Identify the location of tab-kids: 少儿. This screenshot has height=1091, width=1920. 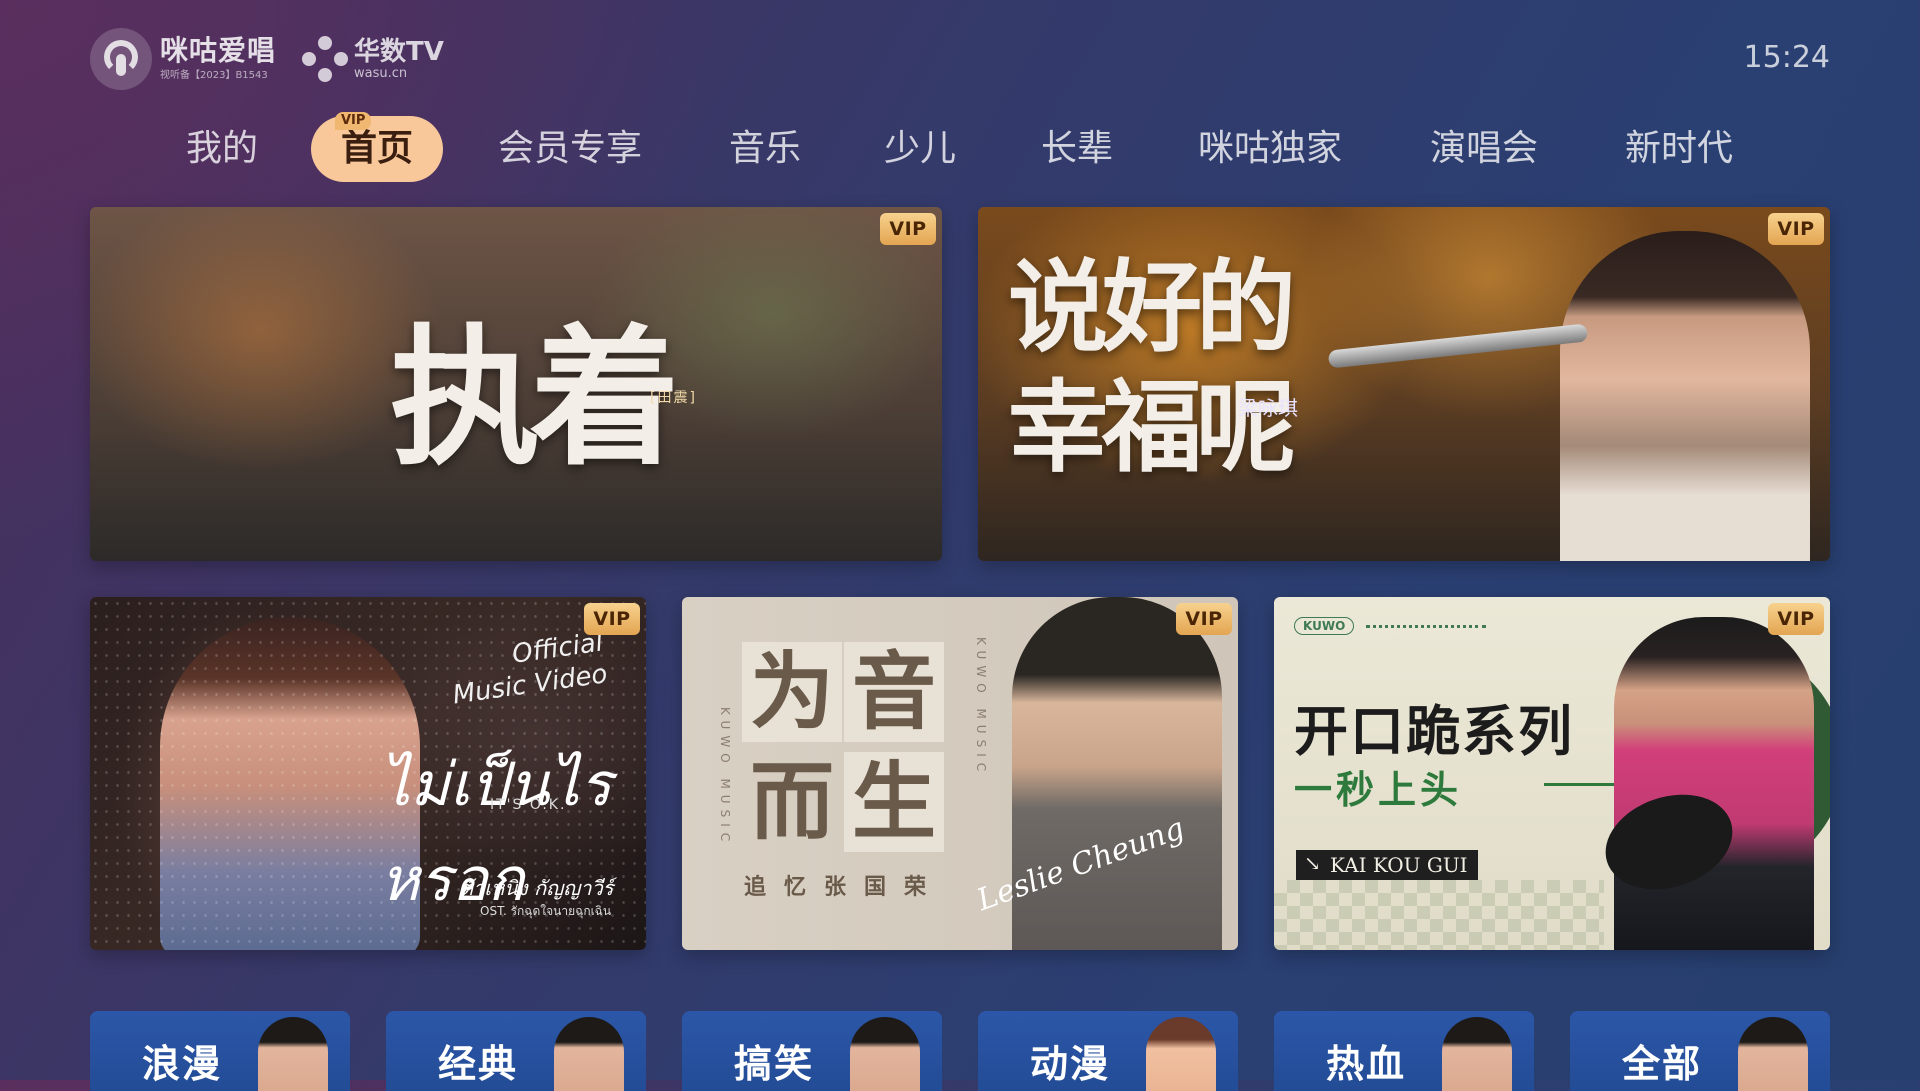
(920, 149).